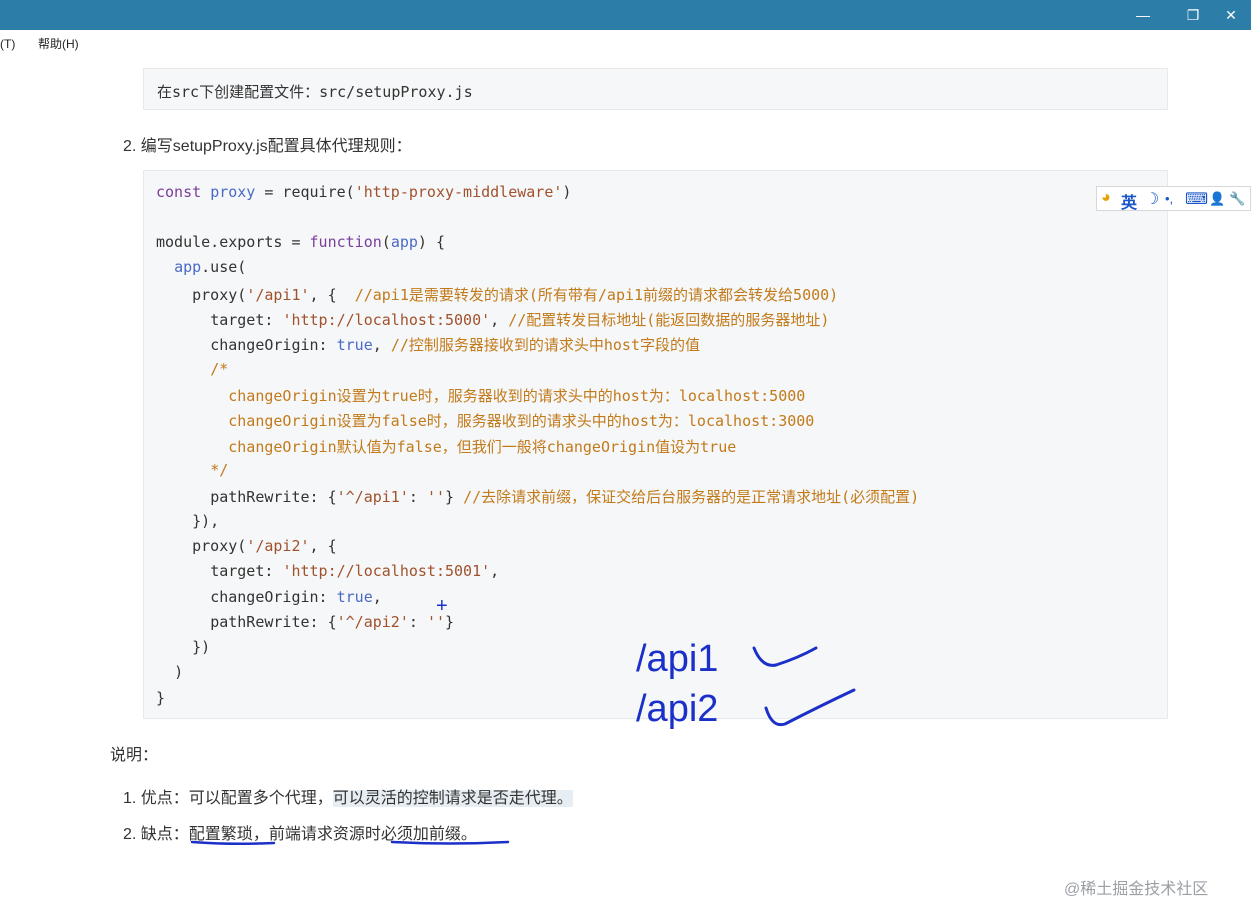 The height and width of the screenshot is (920, 1251). What do you see at coordinates (134, 755) in the screenshot?
I see `notes-title: 说明：` at bounding box center [134, 755].